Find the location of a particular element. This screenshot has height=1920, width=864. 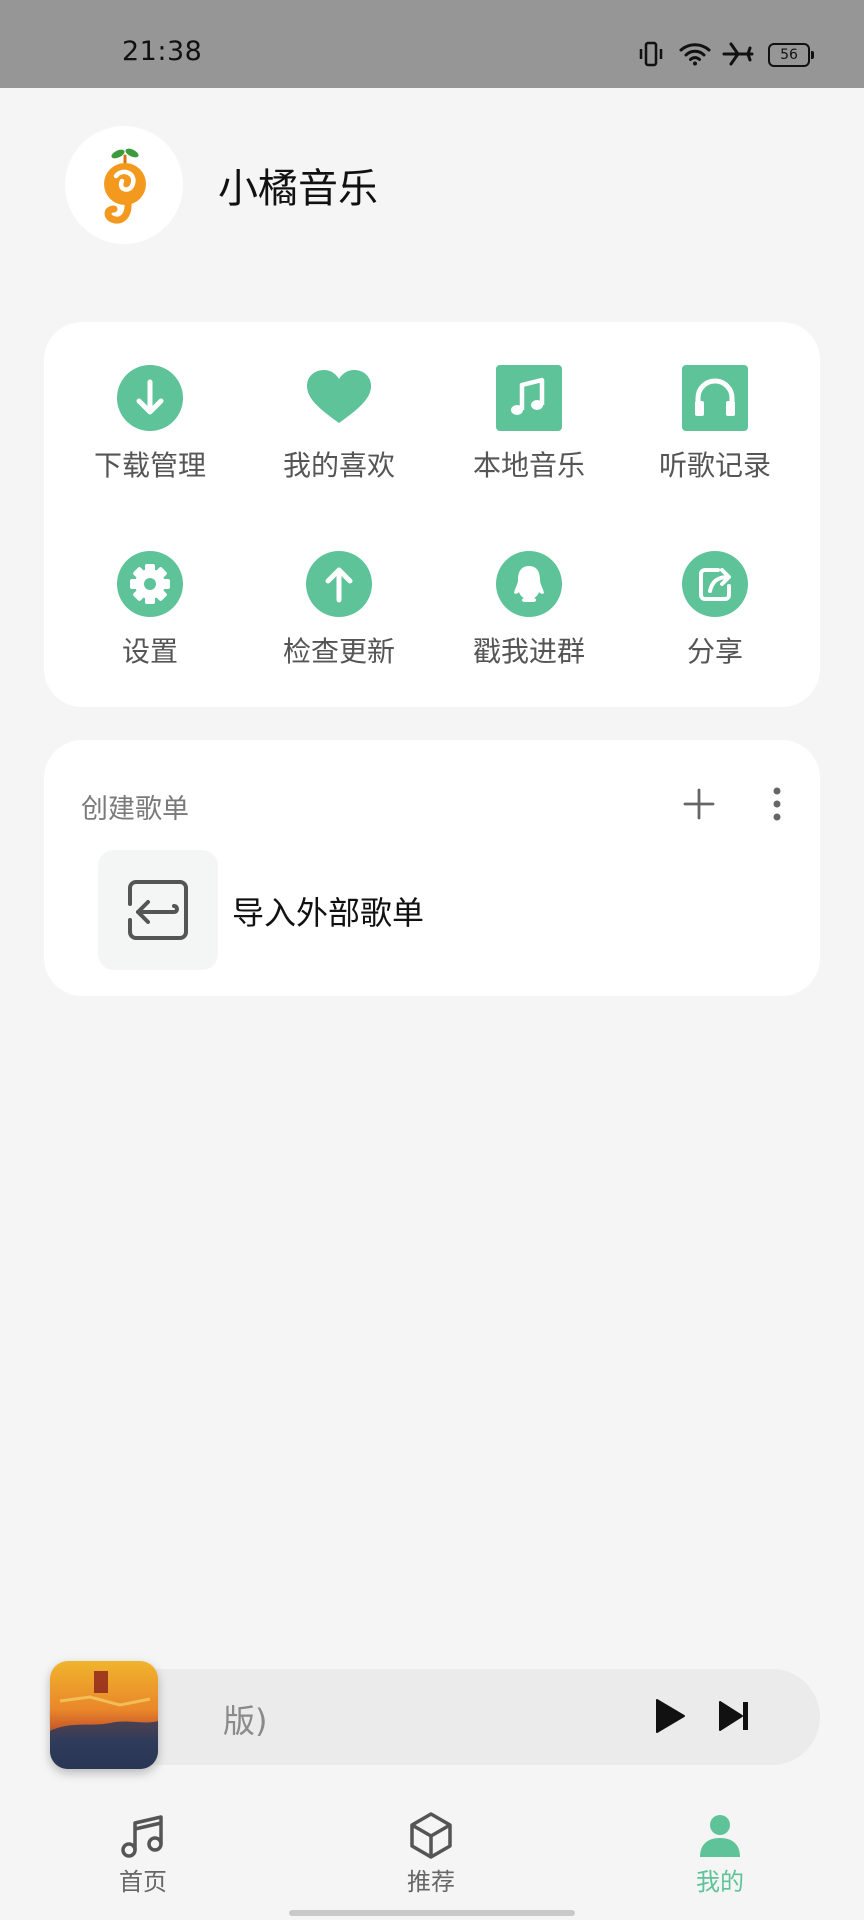

airplane-mode-icon is located at coordinates (738, 54).